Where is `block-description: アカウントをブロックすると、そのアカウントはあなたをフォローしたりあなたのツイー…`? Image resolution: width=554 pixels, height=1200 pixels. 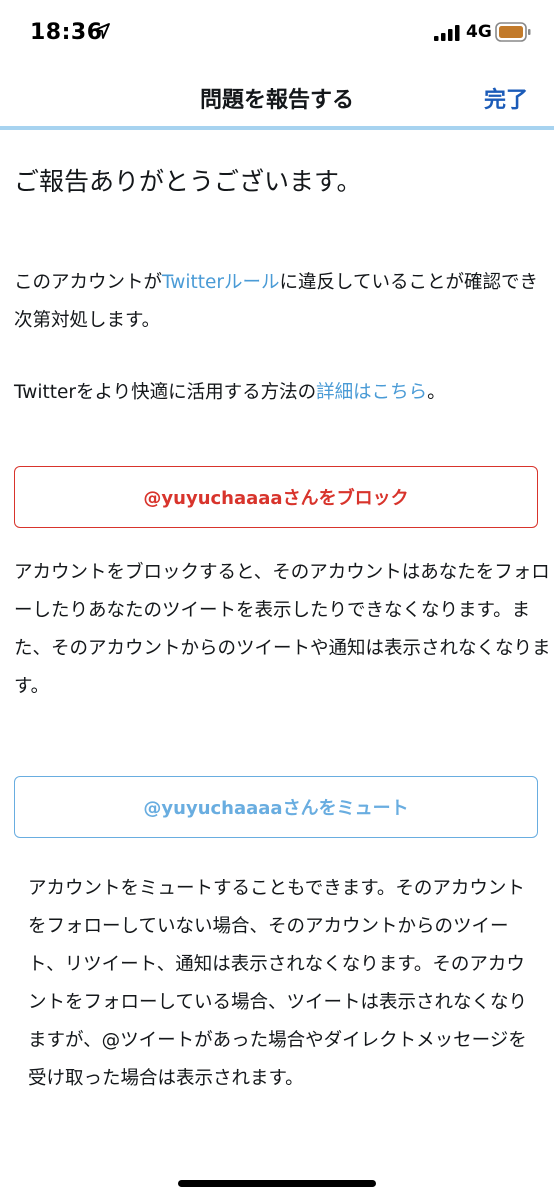 block-description: アカウントをブロックすると、そのアカウントはあなたをフォローしたりあなたのツイー… is located at coordinates (282, 629).